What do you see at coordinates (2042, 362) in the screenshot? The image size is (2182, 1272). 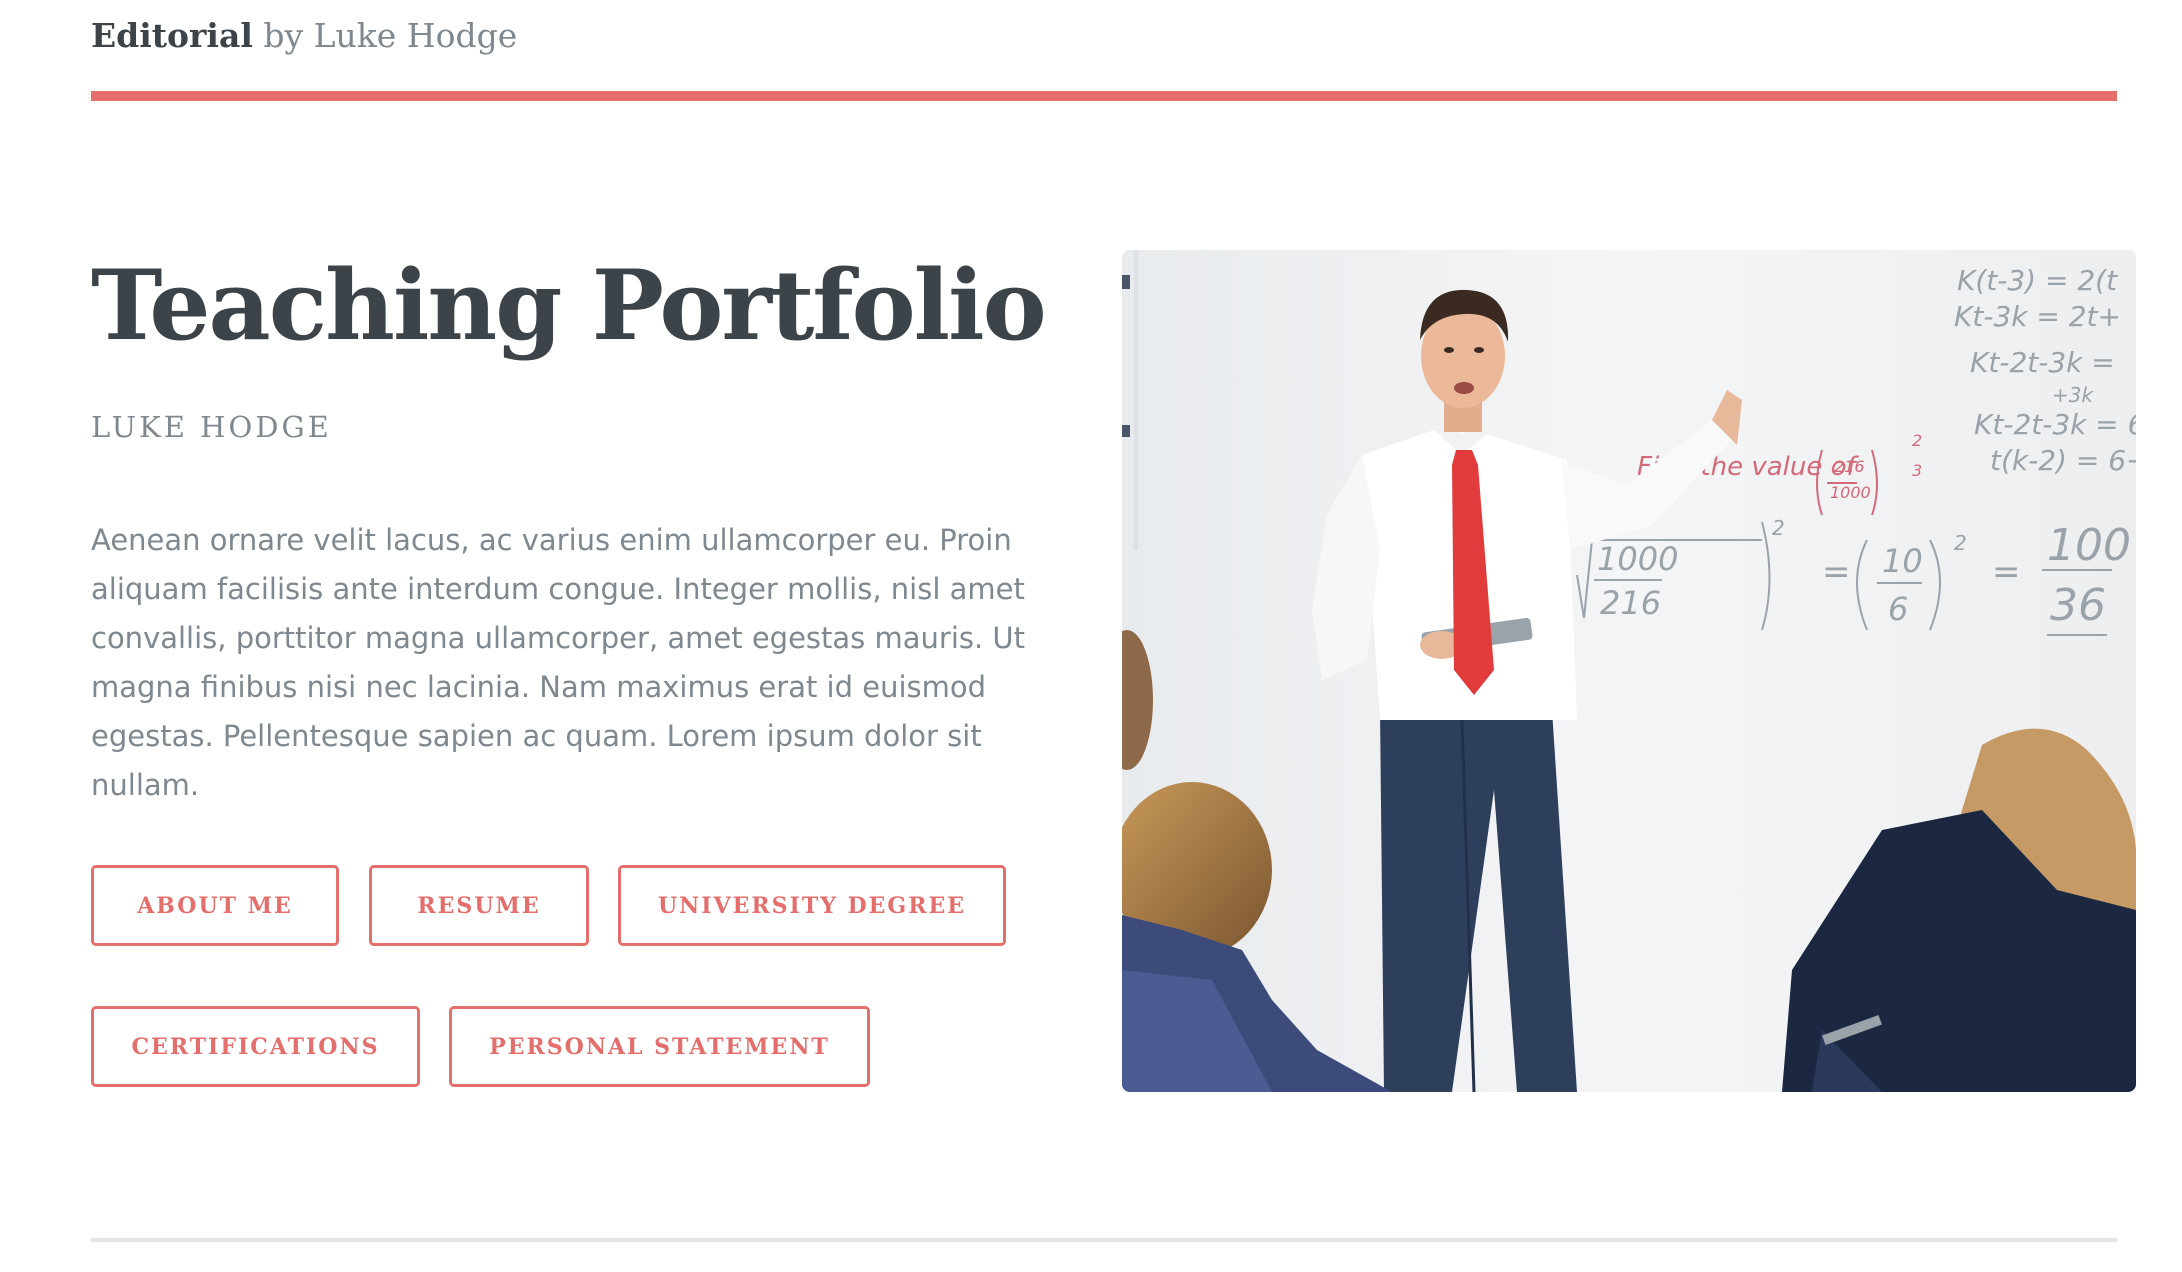 I see `math-line-3: Kt-2t-3k =` at bounding box center [2042, 362].